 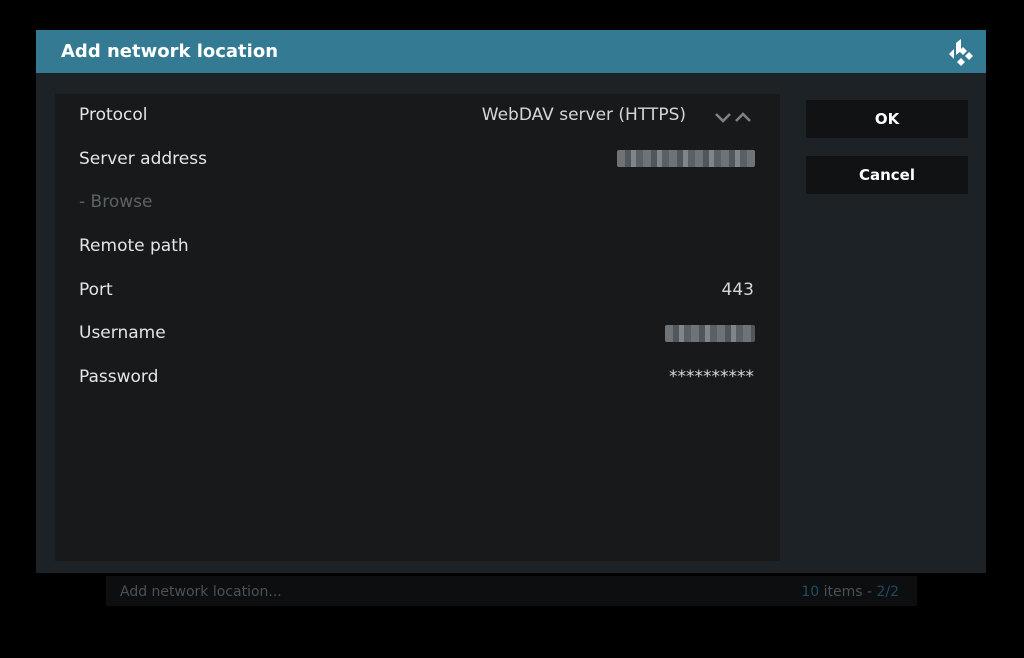 I want to click on background-item-count: 10 items - 2/2, so click(x=850, y=592).